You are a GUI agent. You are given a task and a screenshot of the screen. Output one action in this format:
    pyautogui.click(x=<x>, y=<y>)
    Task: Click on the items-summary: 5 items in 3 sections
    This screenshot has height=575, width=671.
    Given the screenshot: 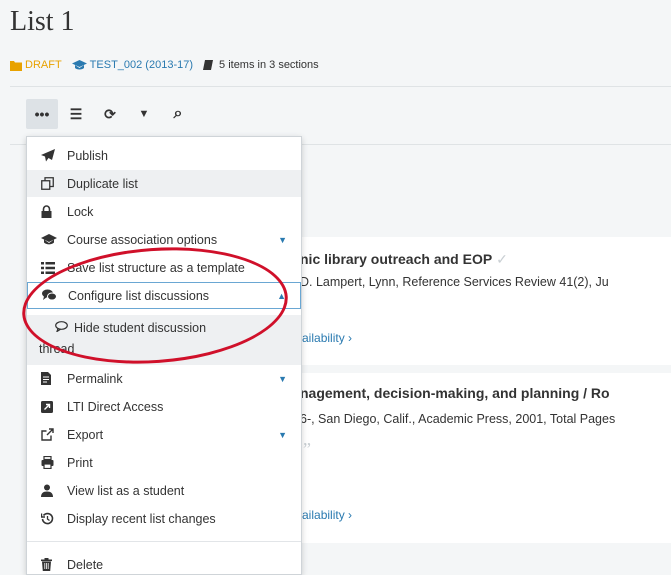 What is the action you would take?
    pyautogui.click(x=261, y=65)
    